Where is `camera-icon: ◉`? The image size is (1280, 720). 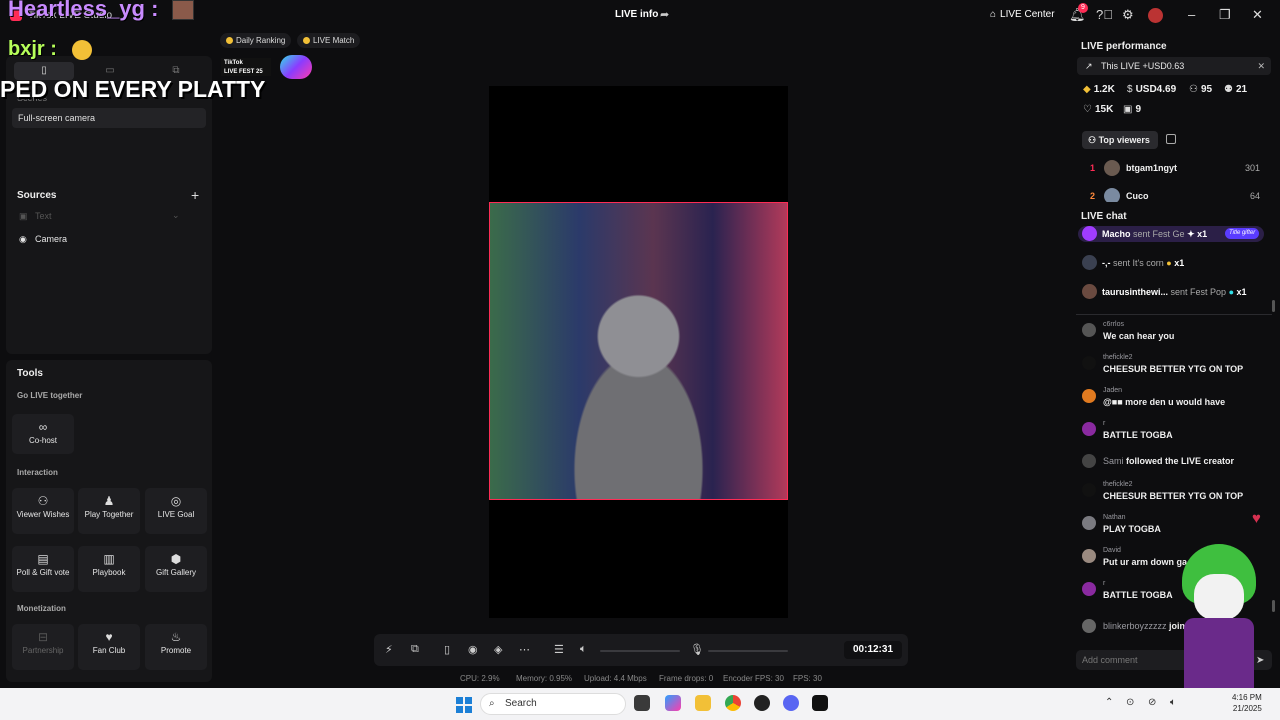 camera-icon: ◉ is located at coordinates (23, 239).